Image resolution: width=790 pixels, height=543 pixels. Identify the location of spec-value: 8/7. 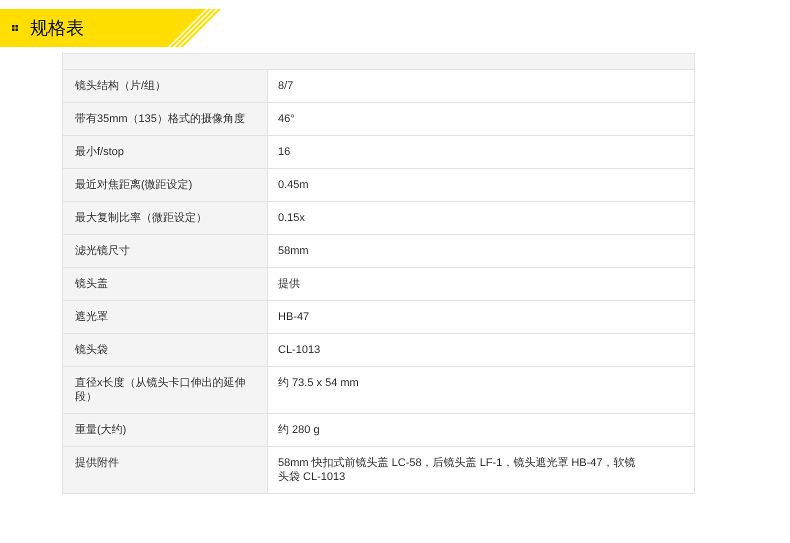
(285, 86).